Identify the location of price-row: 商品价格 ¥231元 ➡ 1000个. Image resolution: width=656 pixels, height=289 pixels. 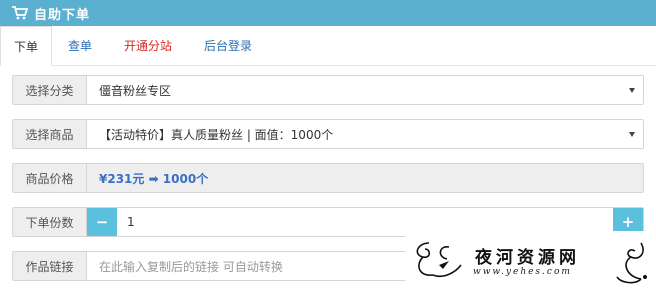
(328, 178).